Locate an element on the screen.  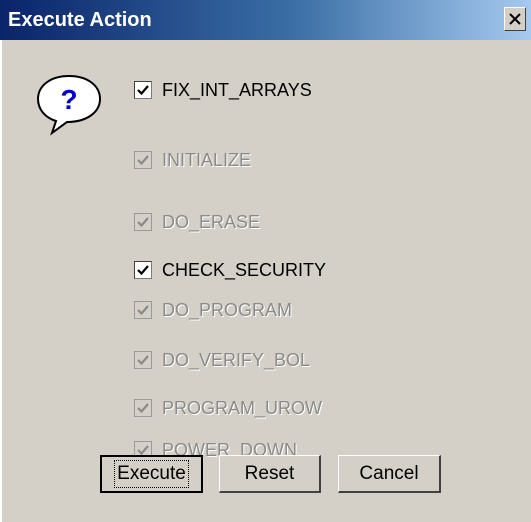
checkbox-do-program: DO_PROGRAM is located at coordinates (213, 310).